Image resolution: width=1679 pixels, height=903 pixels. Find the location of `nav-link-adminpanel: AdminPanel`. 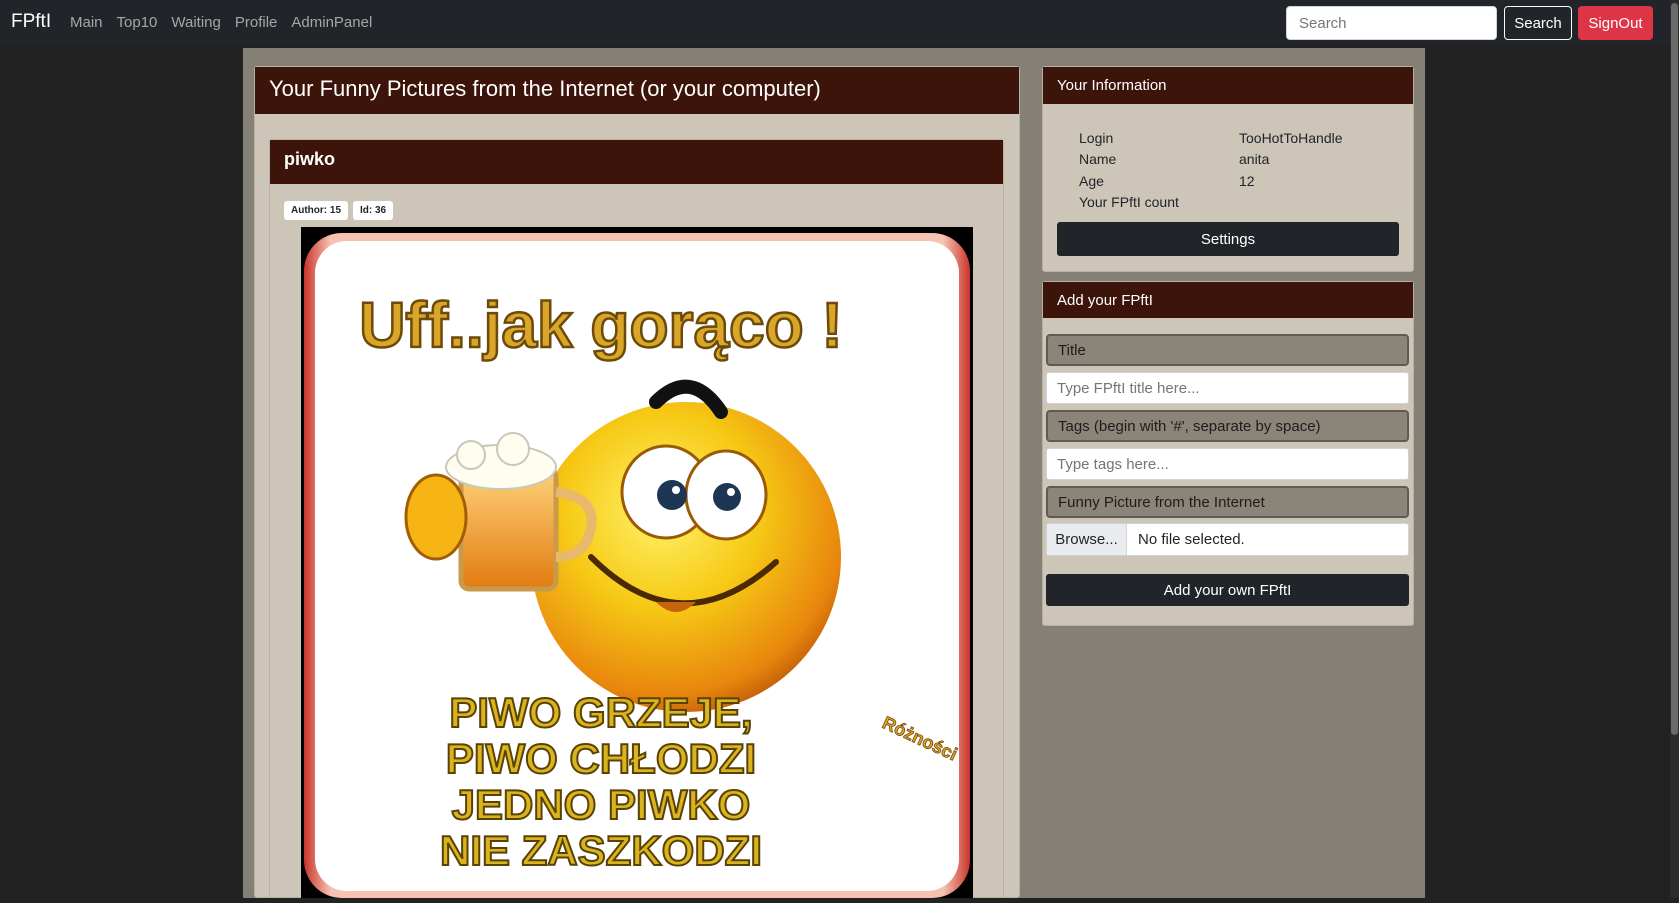

nav-link-adminpanel: AdminPanel is located at coordinates (331, 22).